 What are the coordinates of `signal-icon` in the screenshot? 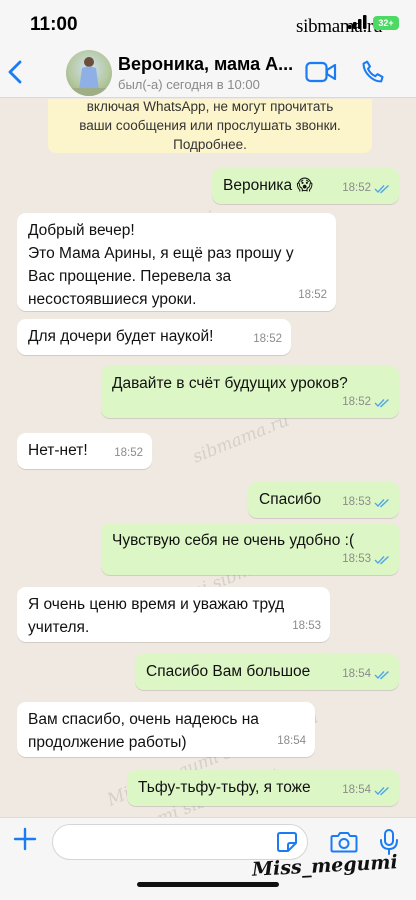 It's located at (357, 22).